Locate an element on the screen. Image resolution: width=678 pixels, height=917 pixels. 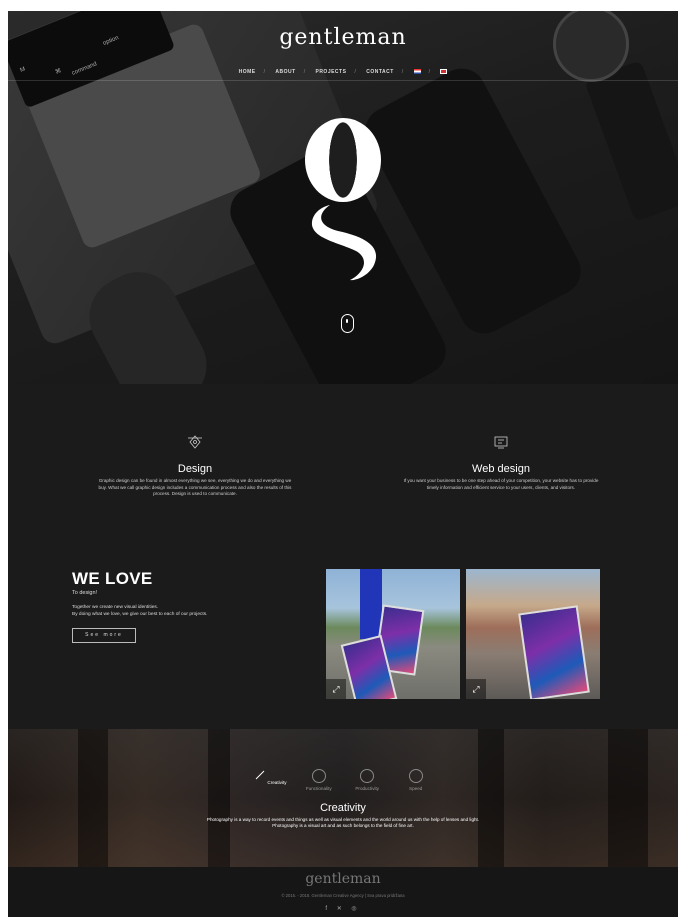
flag-hr-icon is located at coordinates (417, 72).